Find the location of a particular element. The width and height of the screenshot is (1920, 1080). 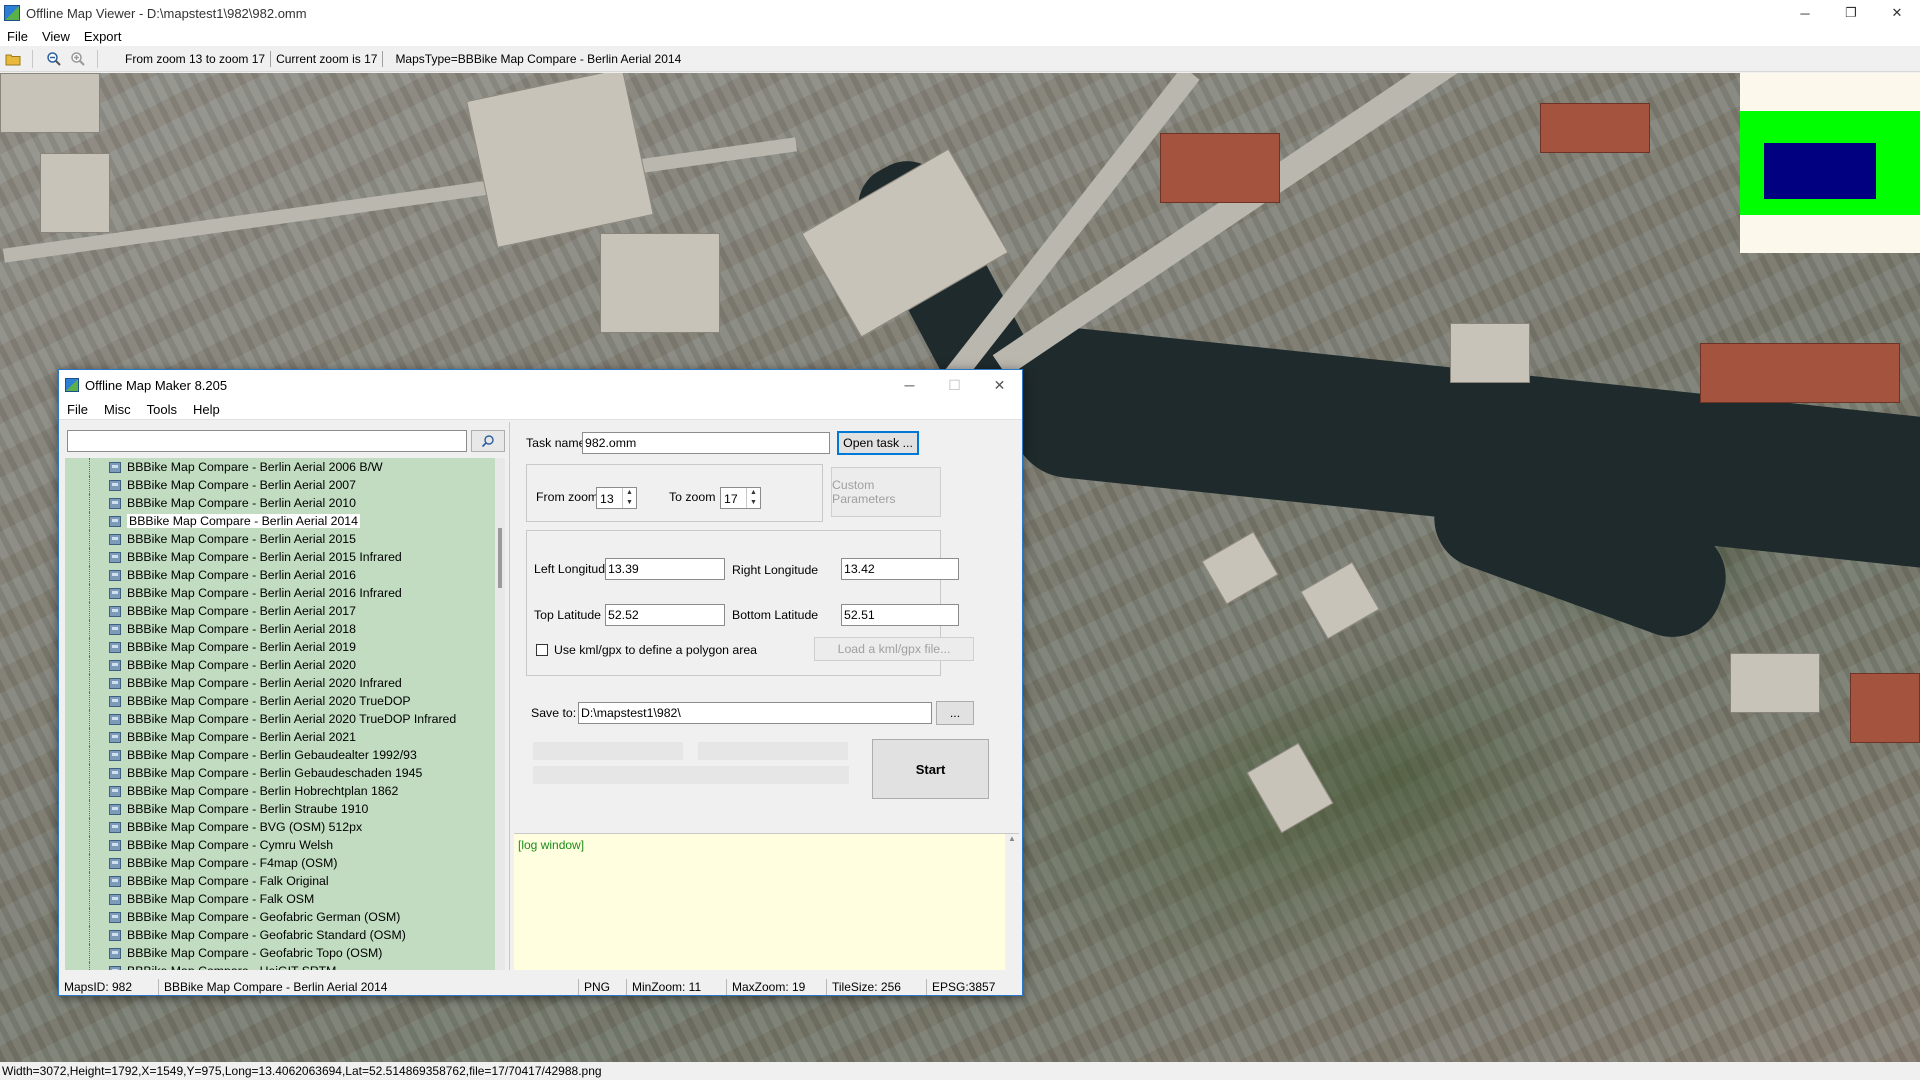

tree-item: BBBike Map Compare - Berlin Straube 1910 is located at coordinates (285, 809).